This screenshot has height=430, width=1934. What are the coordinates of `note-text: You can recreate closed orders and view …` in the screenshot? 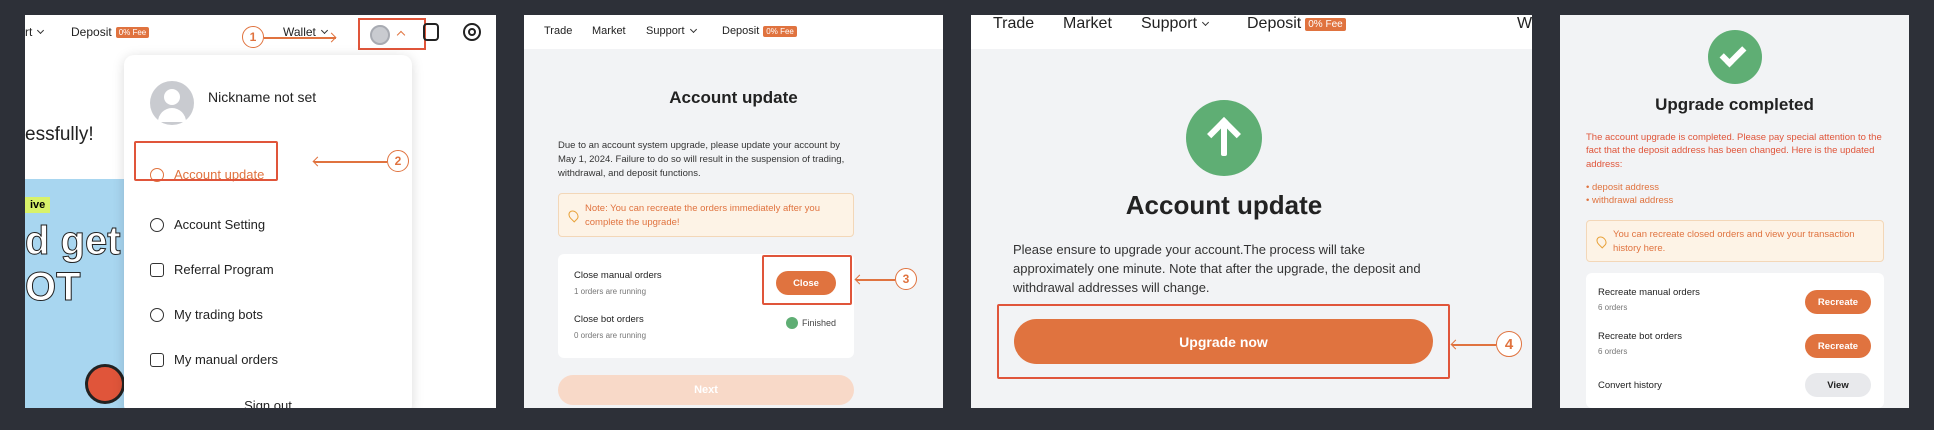 It's located at (1734, 241).